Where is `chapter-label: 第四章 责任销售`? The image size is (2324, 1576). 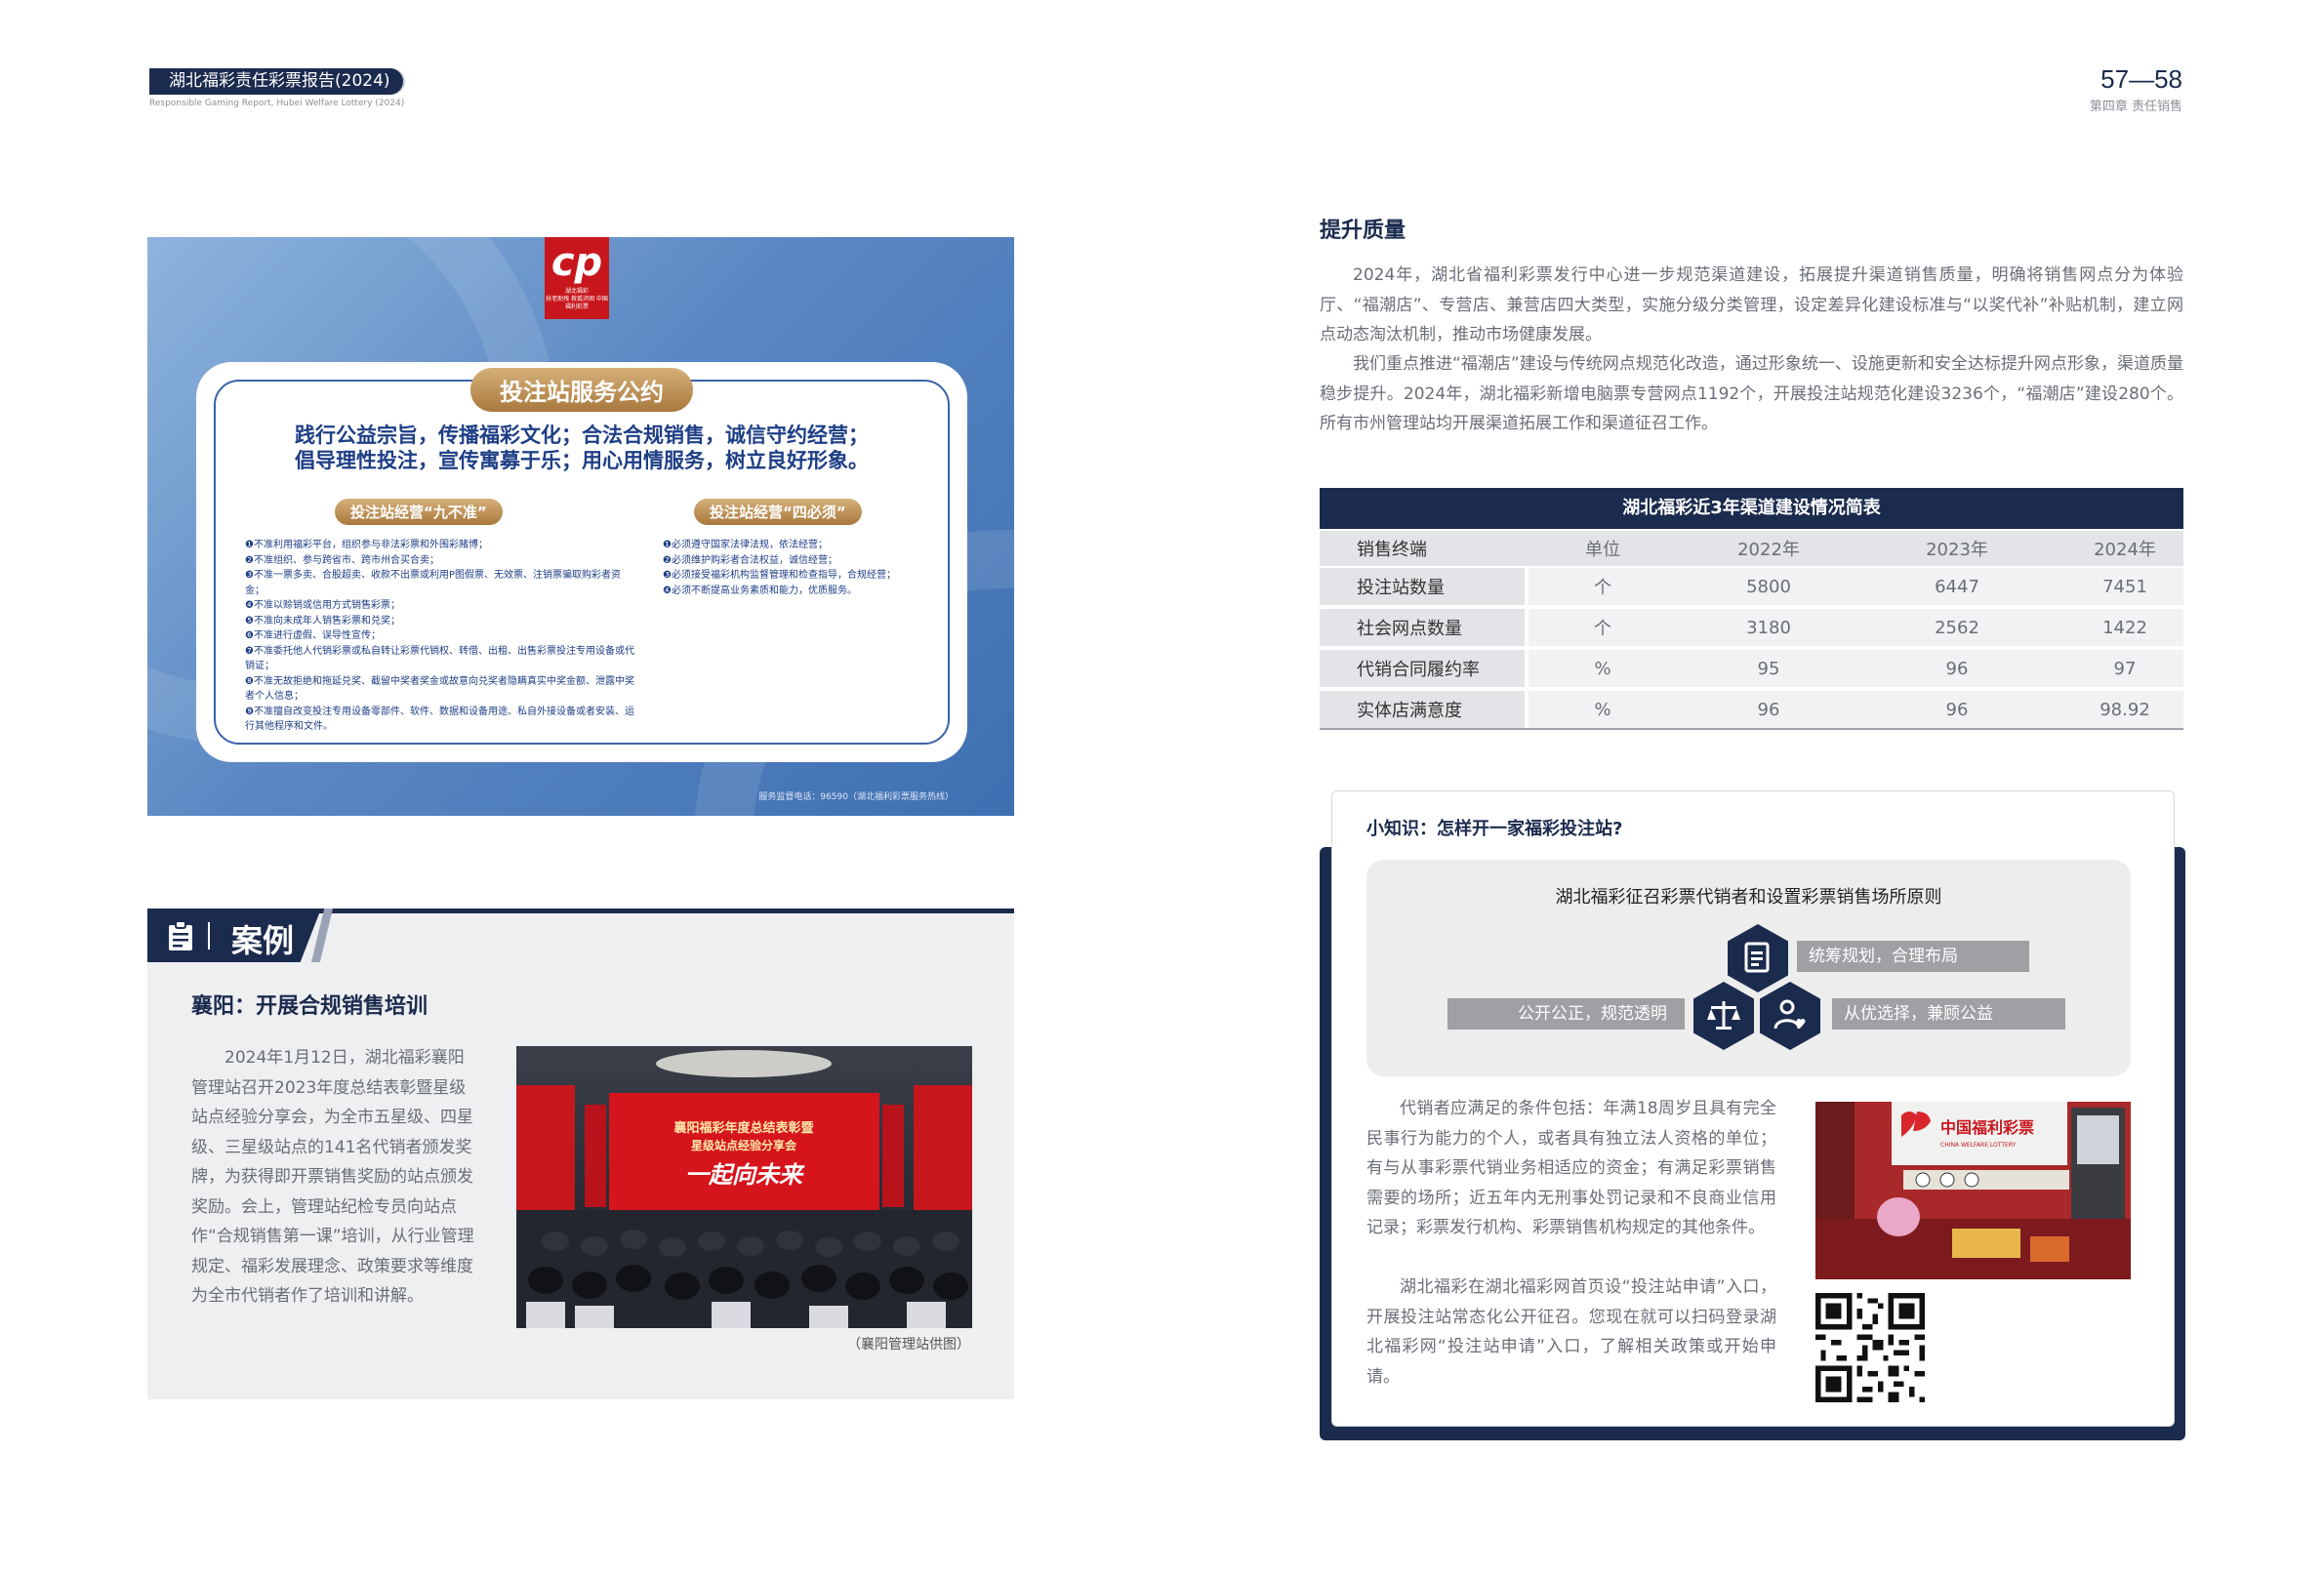
chapter-label: 第四章 责任销售 is located at coordinates (2135, 107).